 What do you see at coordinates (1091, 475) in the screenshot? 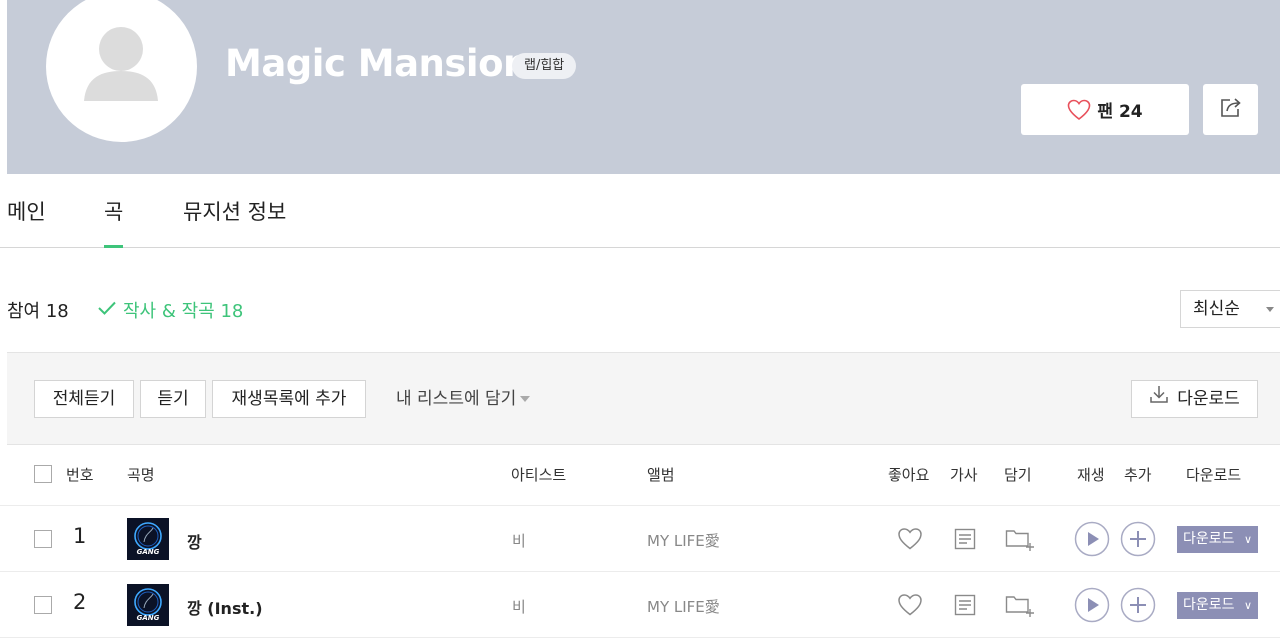
I see `col-play: 재생` at bounding box center [1091, 475].